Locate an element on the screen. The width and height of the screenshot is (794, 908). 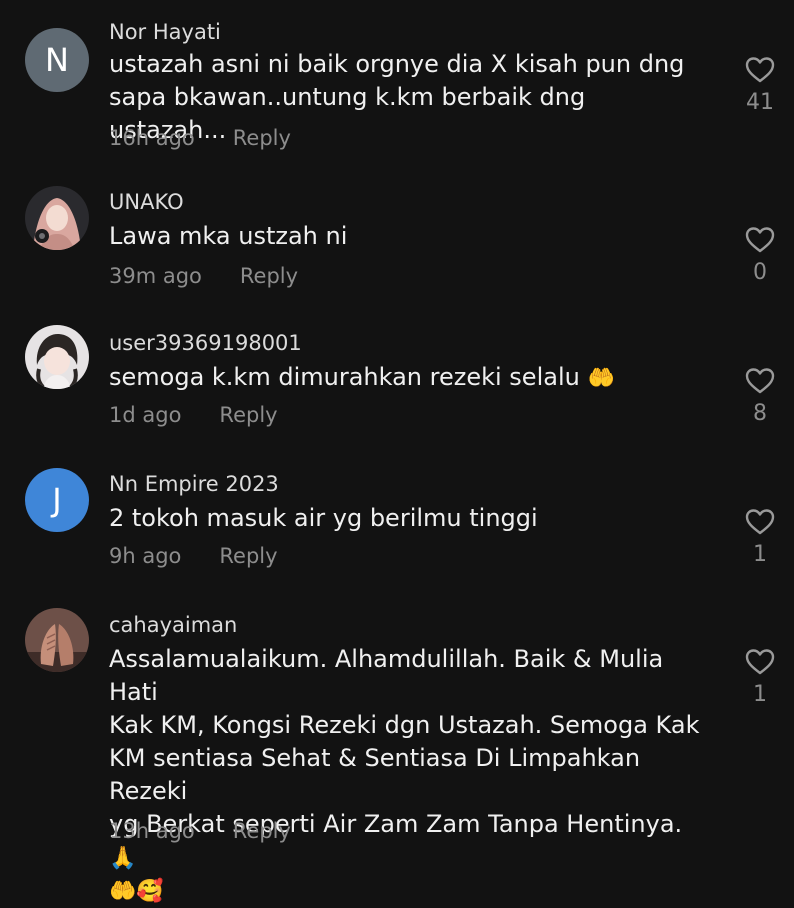
comment-meta: 1d ago Reply is located at coordinates (193, 415).